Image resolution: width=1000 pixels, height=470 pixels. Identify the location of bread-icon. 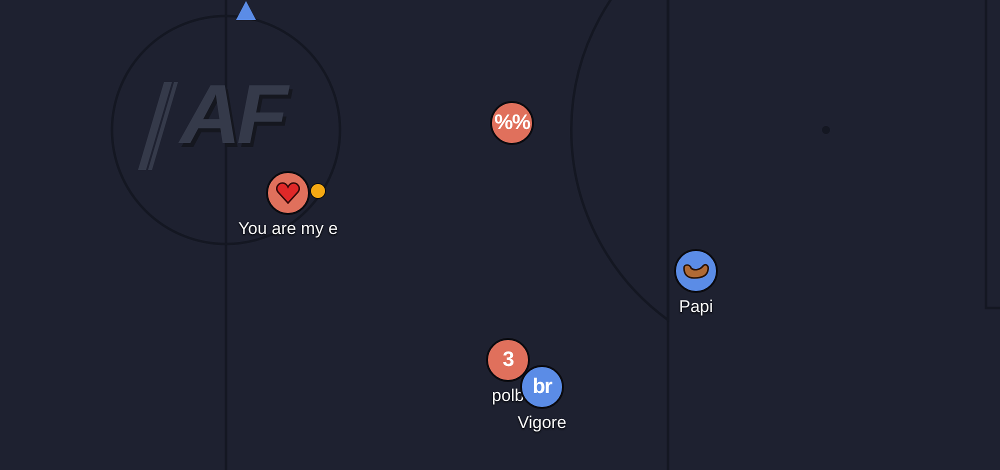
(696, 271).